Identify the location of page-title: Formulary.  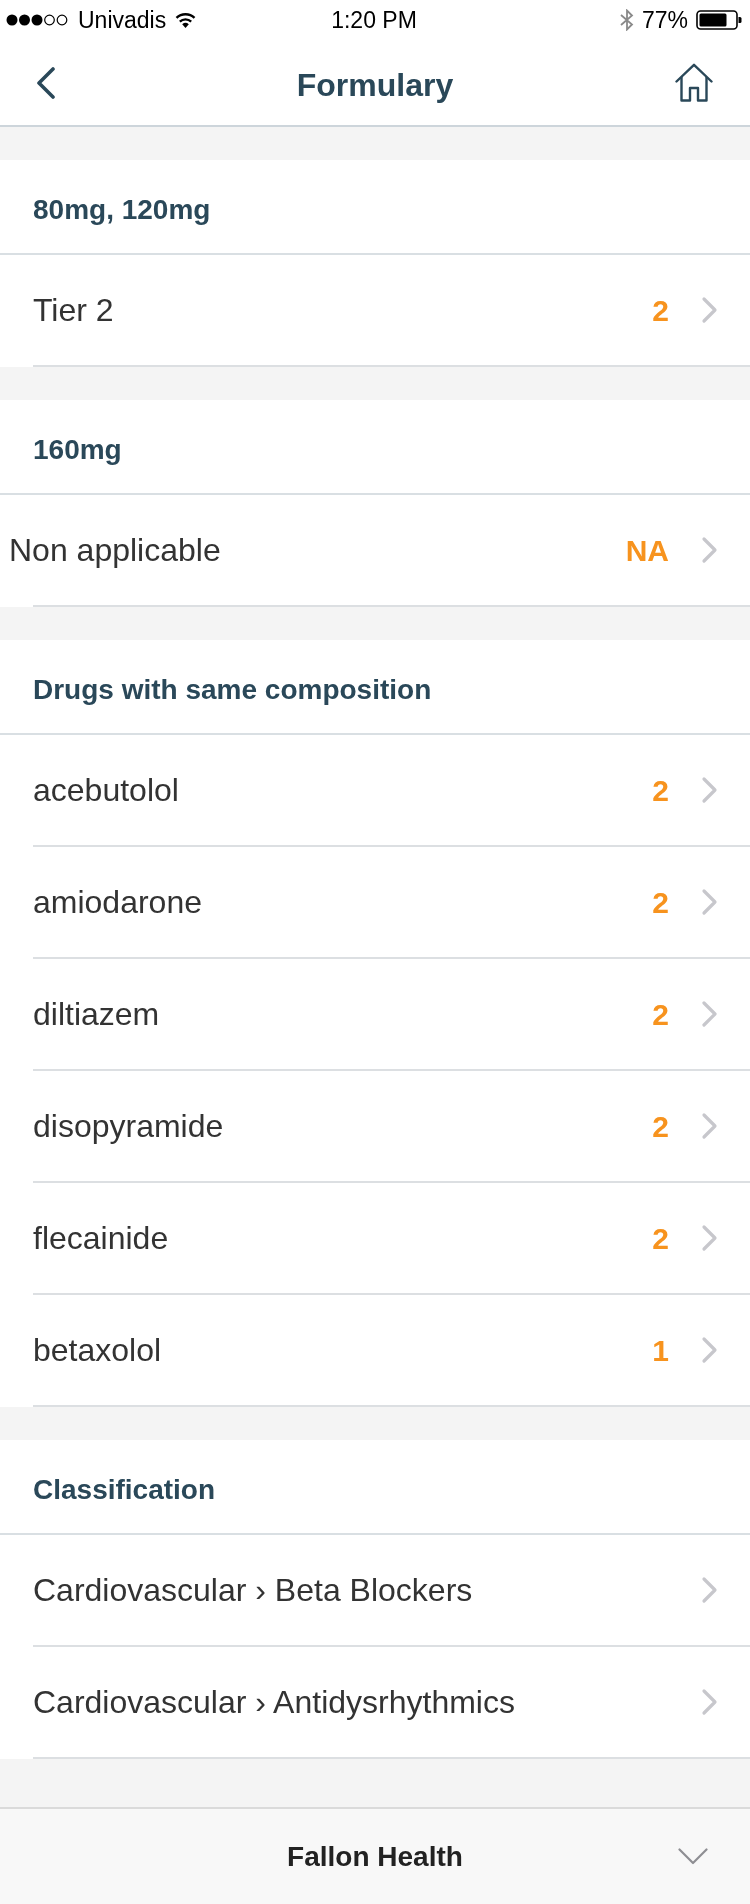
(375, 85).